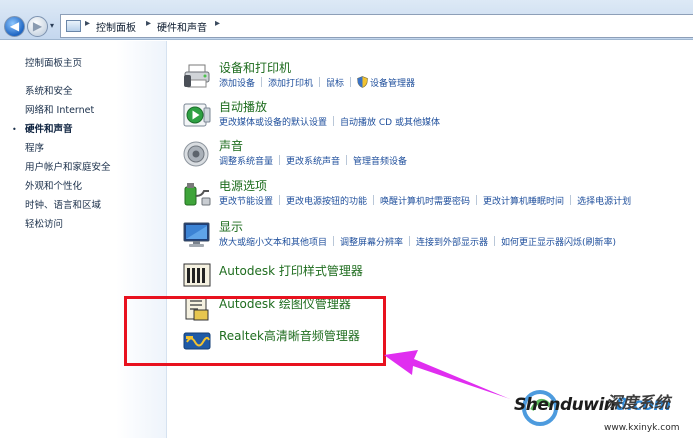 The image size is (693, 438). What do you see at coordinates (604, 200) in the screenshot?
I see `link-choose-power-plan: 选择电源计划` at bounding box center [604, 200].